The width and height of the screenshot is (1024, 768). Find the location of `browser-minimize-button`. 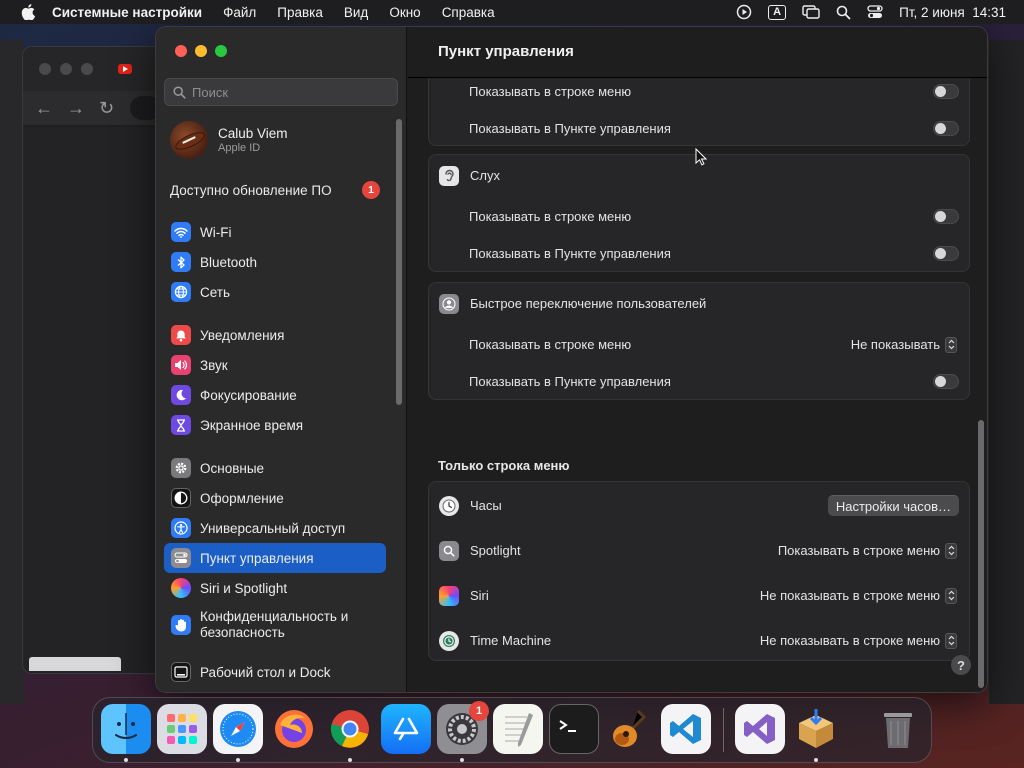

browser-minimize-button is located at coordinates (66, 69).